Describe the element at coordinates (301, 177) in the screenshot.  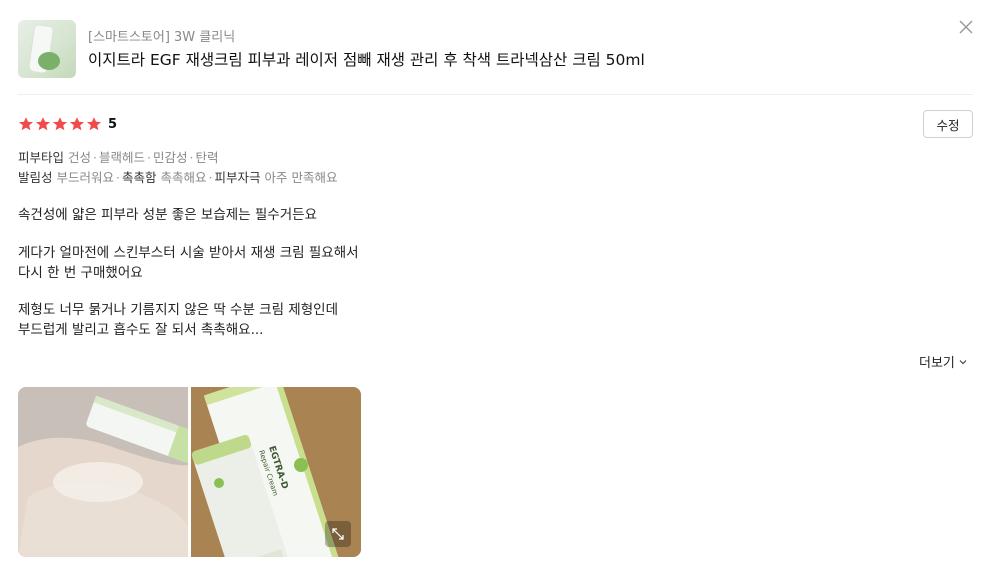
I see `attr-value: 아주 만족해요` at that location.